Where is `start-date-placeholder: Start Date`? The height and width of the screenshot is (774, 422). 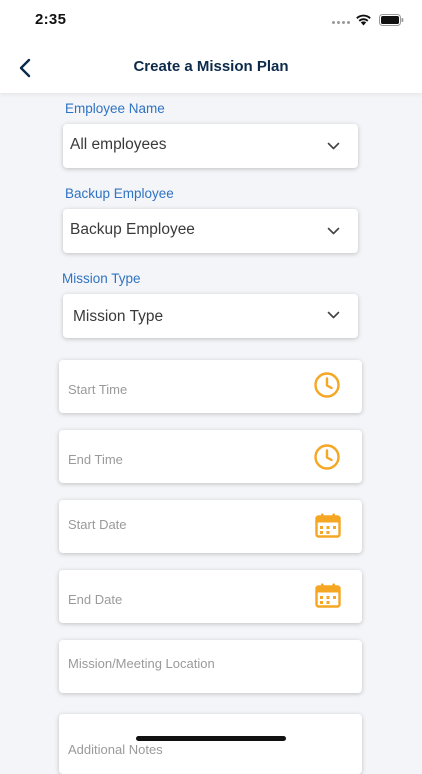 start-date-placeholder: Start Date is located at coordinates (97, 524).